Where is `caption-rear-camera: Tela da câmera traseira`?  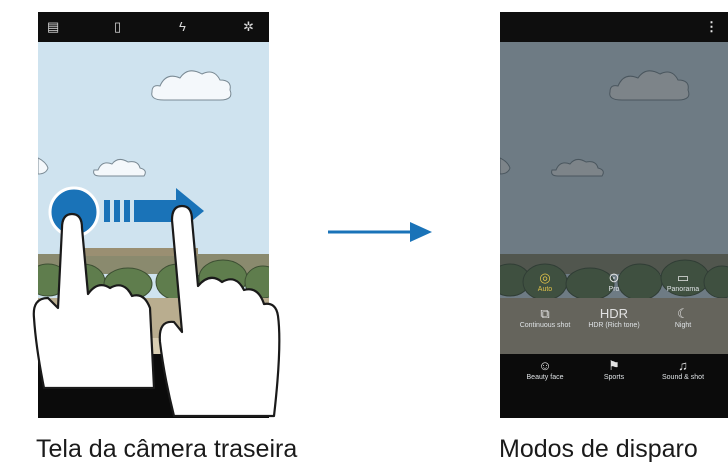 caption-rear-camera: Tela da câmera traseira is located at coordinates (167, 449).